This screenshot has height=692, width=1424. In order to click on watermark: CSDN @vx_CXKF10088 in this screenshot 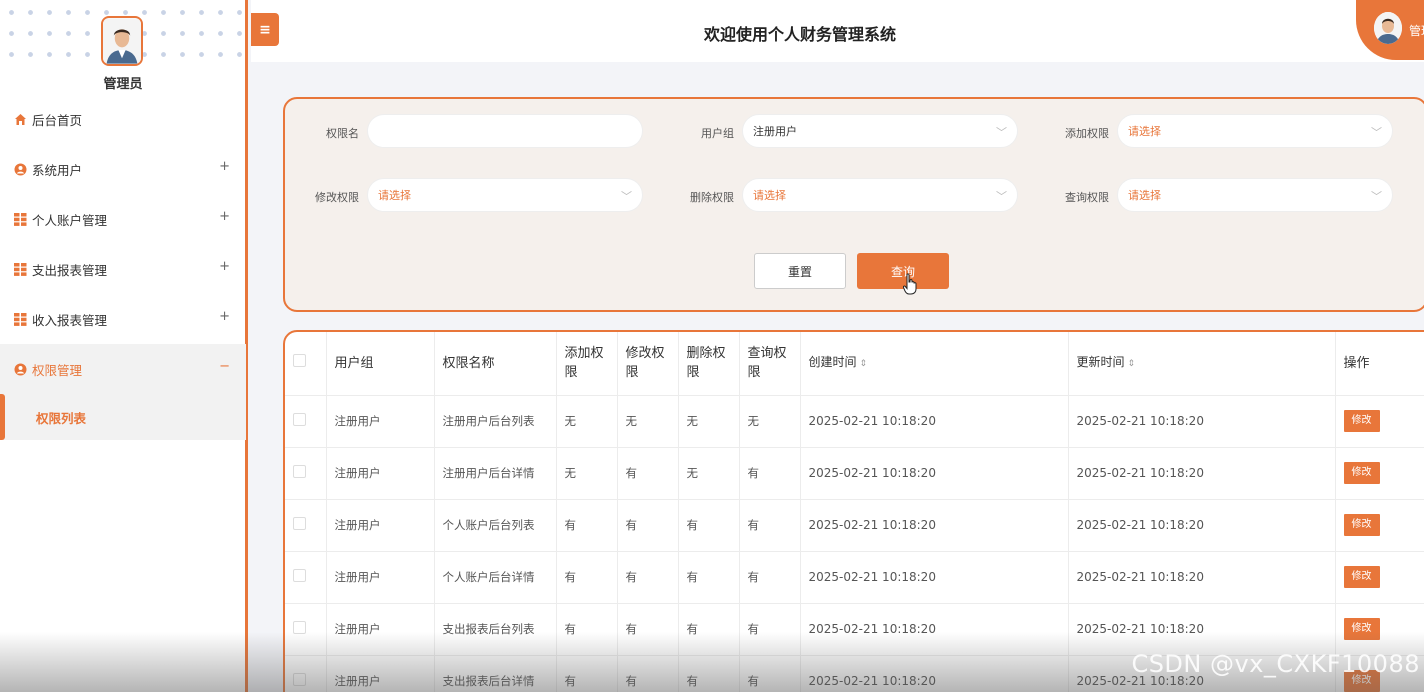, I will do `click(1275, 664)`.